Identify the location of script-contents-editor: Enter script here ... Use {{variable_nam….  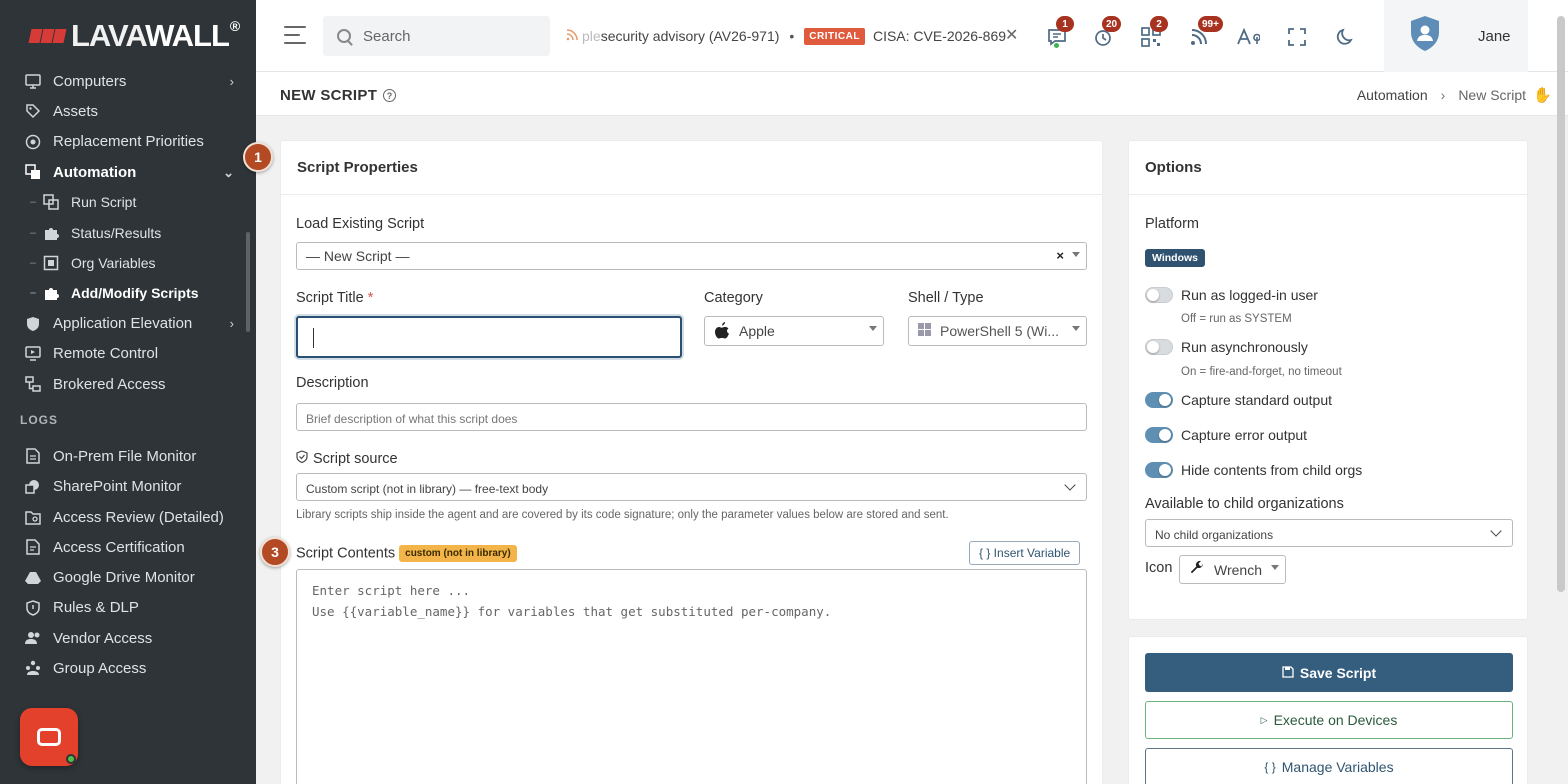
(691, 676).